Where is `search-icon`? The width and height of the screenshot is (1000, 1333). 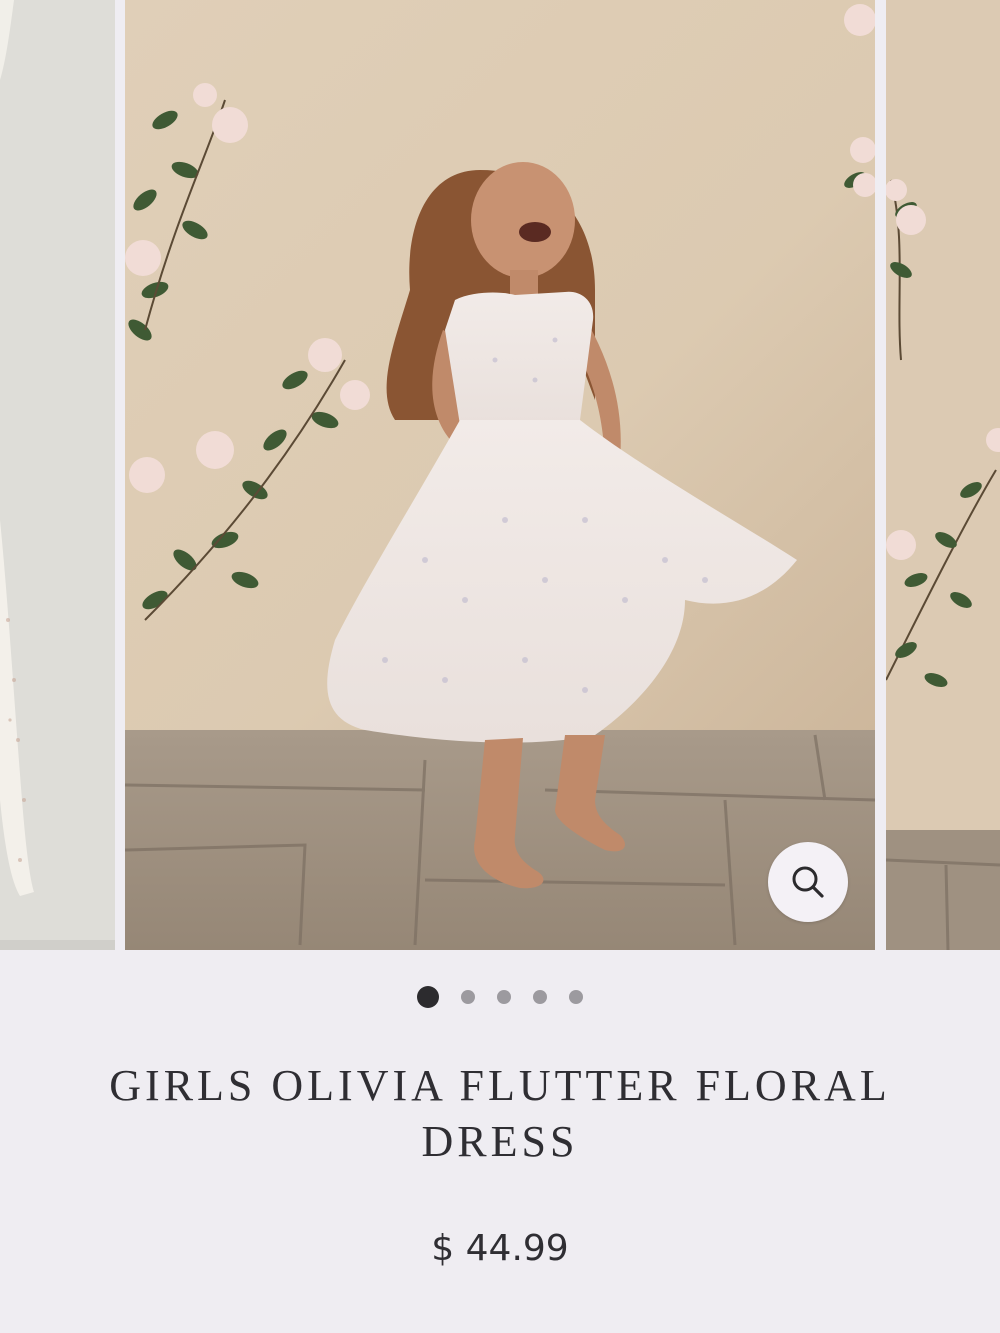
search-icon is located at coordinates (808, 882).